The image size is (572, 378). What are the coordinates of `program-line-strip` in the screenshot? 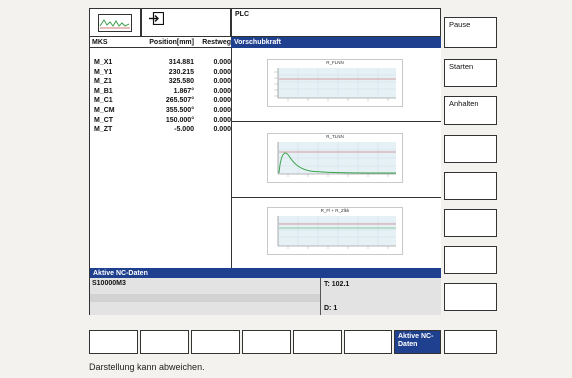 It's located at (205, 298).